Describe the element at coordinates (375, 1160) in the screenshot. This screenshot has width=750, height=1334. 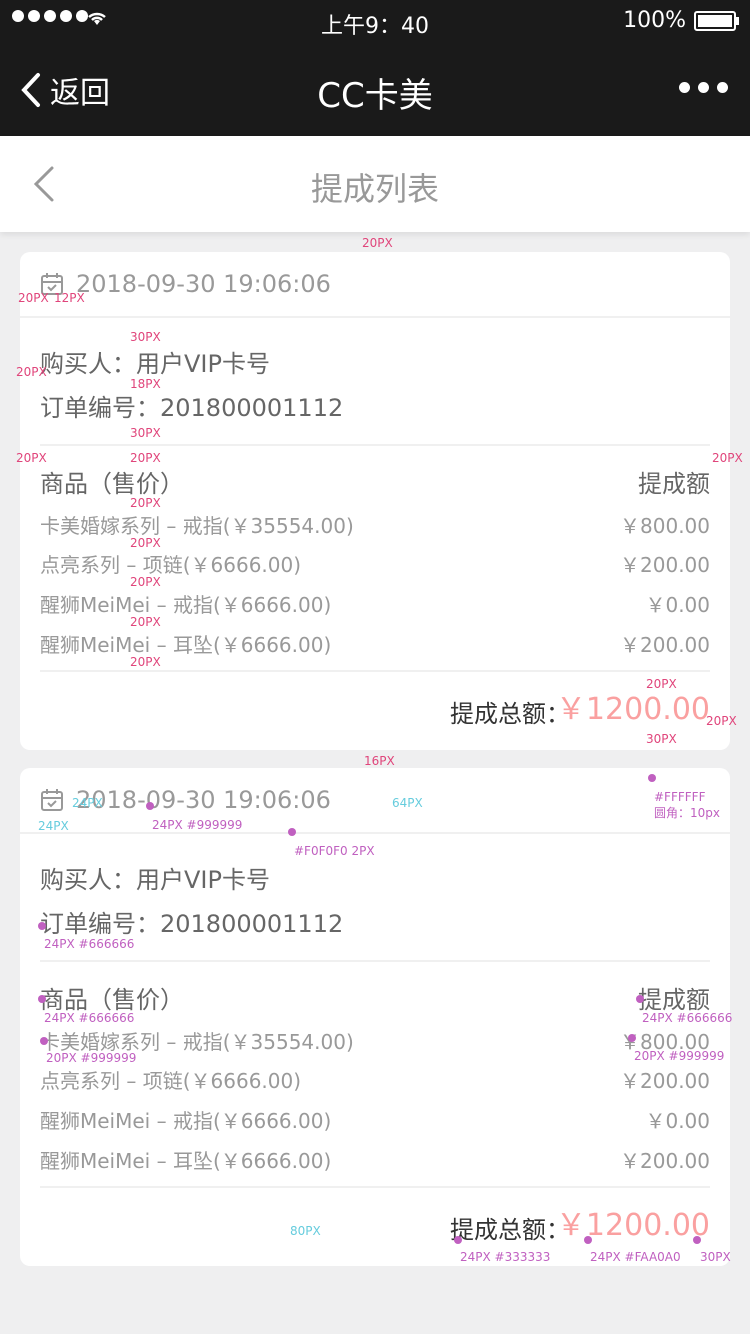
I see `list-item: 醒狮MeiMei – 耳坠(￥6666.00) ￥200.00` at that location.